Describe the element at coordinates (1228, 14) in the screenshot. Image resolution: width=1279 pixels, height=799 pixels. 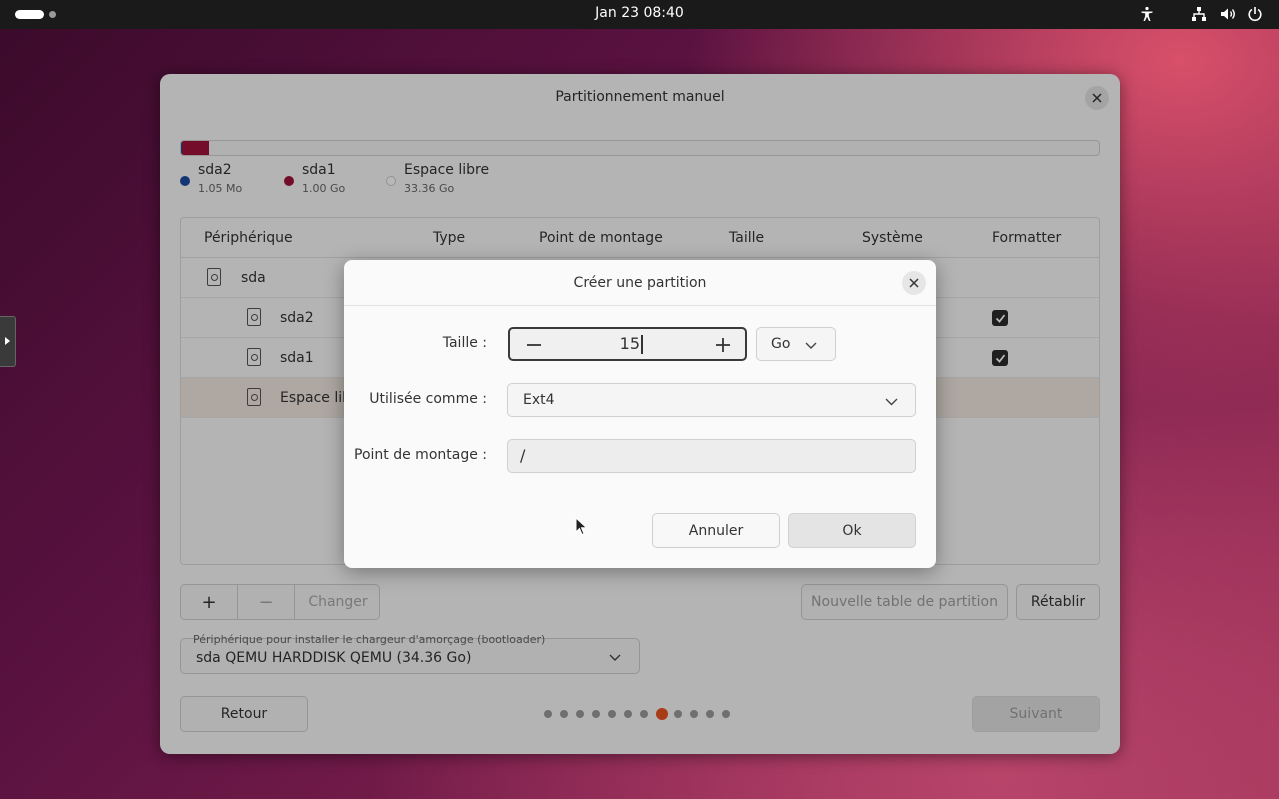
I see `volume-icon` at that location.